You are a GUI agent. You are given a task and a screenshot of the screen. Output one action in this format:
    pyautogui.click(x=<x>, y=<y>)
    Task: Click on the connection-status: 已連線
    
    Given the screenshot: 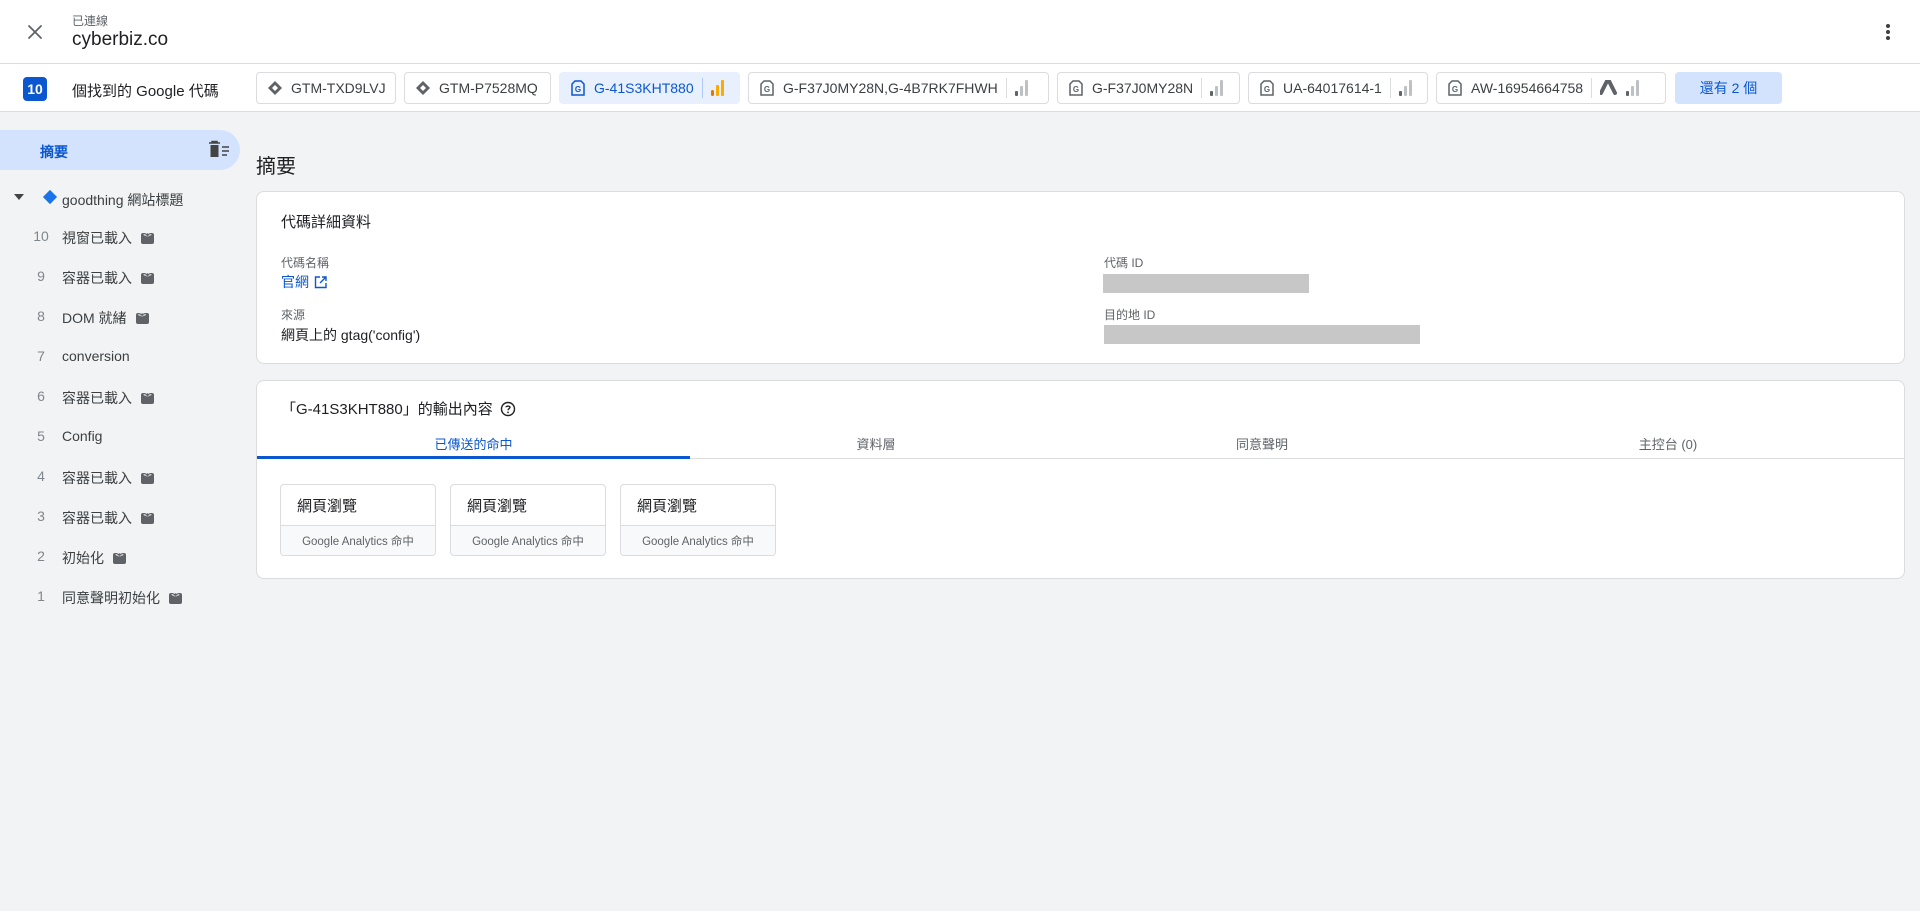 What is the action you would take?
    pyautogui.click(x=90, y=21)
    